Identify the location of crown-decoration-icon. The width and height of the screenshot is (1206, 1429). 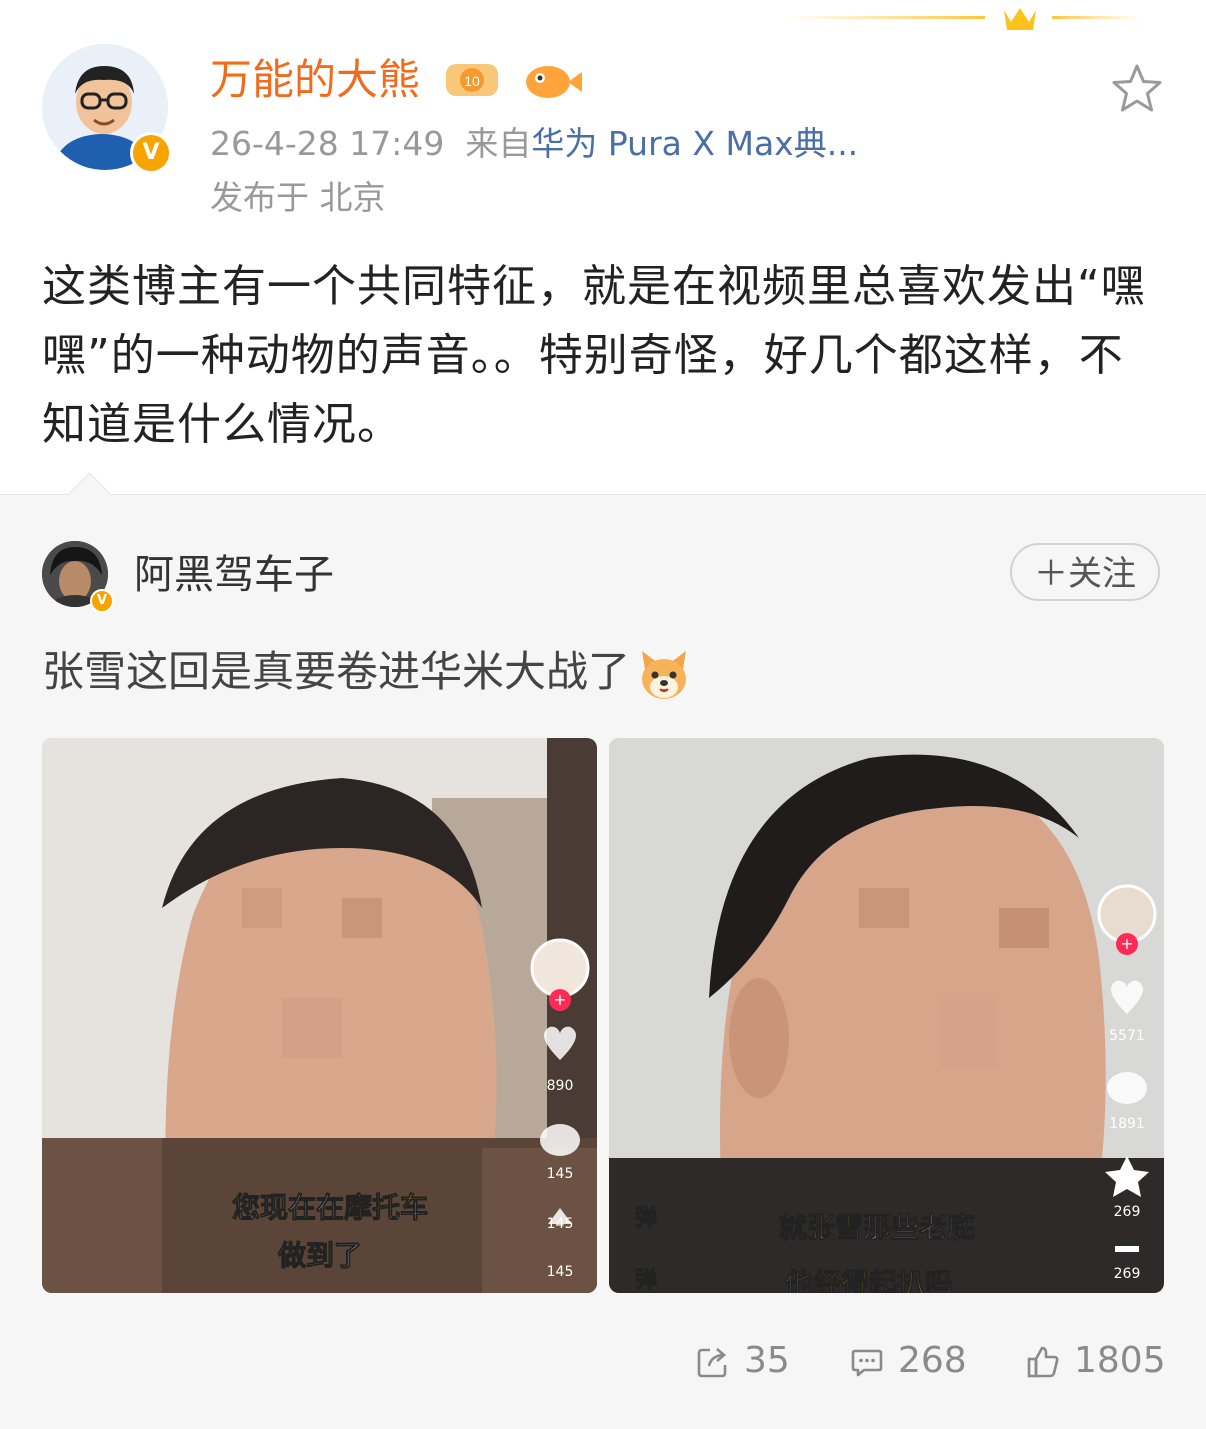
(961, 19).